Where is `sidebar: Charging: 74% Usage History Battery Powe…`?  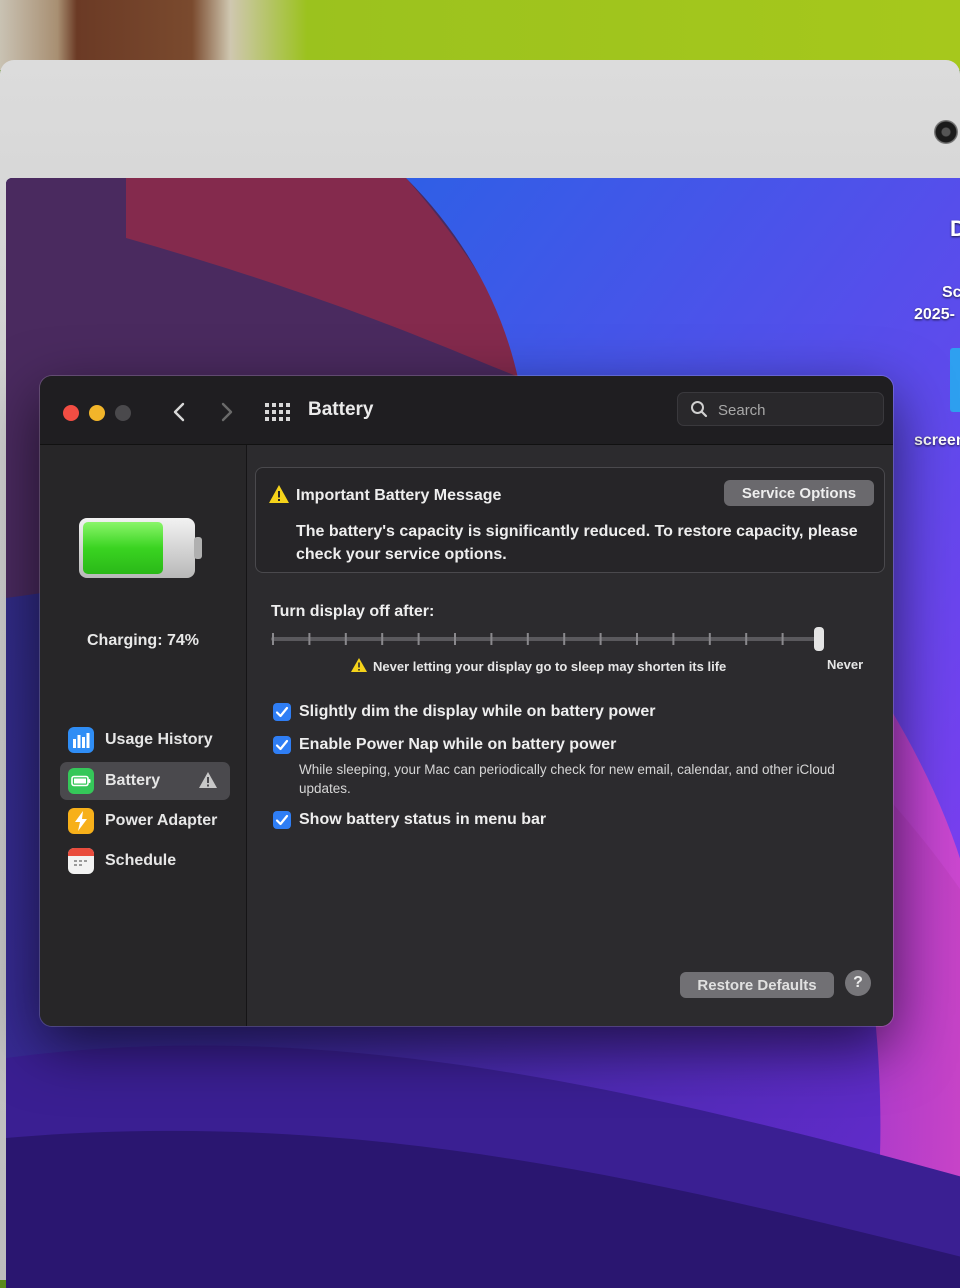
sidebar: Charging: 74% Usage History Battery Powe… is located at coordinates (143, 735).